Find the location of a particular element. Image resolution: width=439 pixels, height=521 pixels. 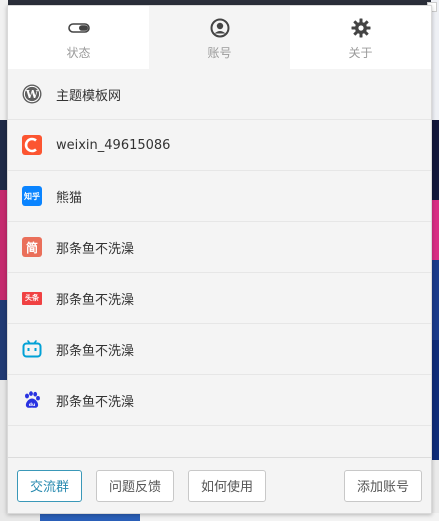

how-to-use-button: 如何使用 is located at coordinates (227, 485).